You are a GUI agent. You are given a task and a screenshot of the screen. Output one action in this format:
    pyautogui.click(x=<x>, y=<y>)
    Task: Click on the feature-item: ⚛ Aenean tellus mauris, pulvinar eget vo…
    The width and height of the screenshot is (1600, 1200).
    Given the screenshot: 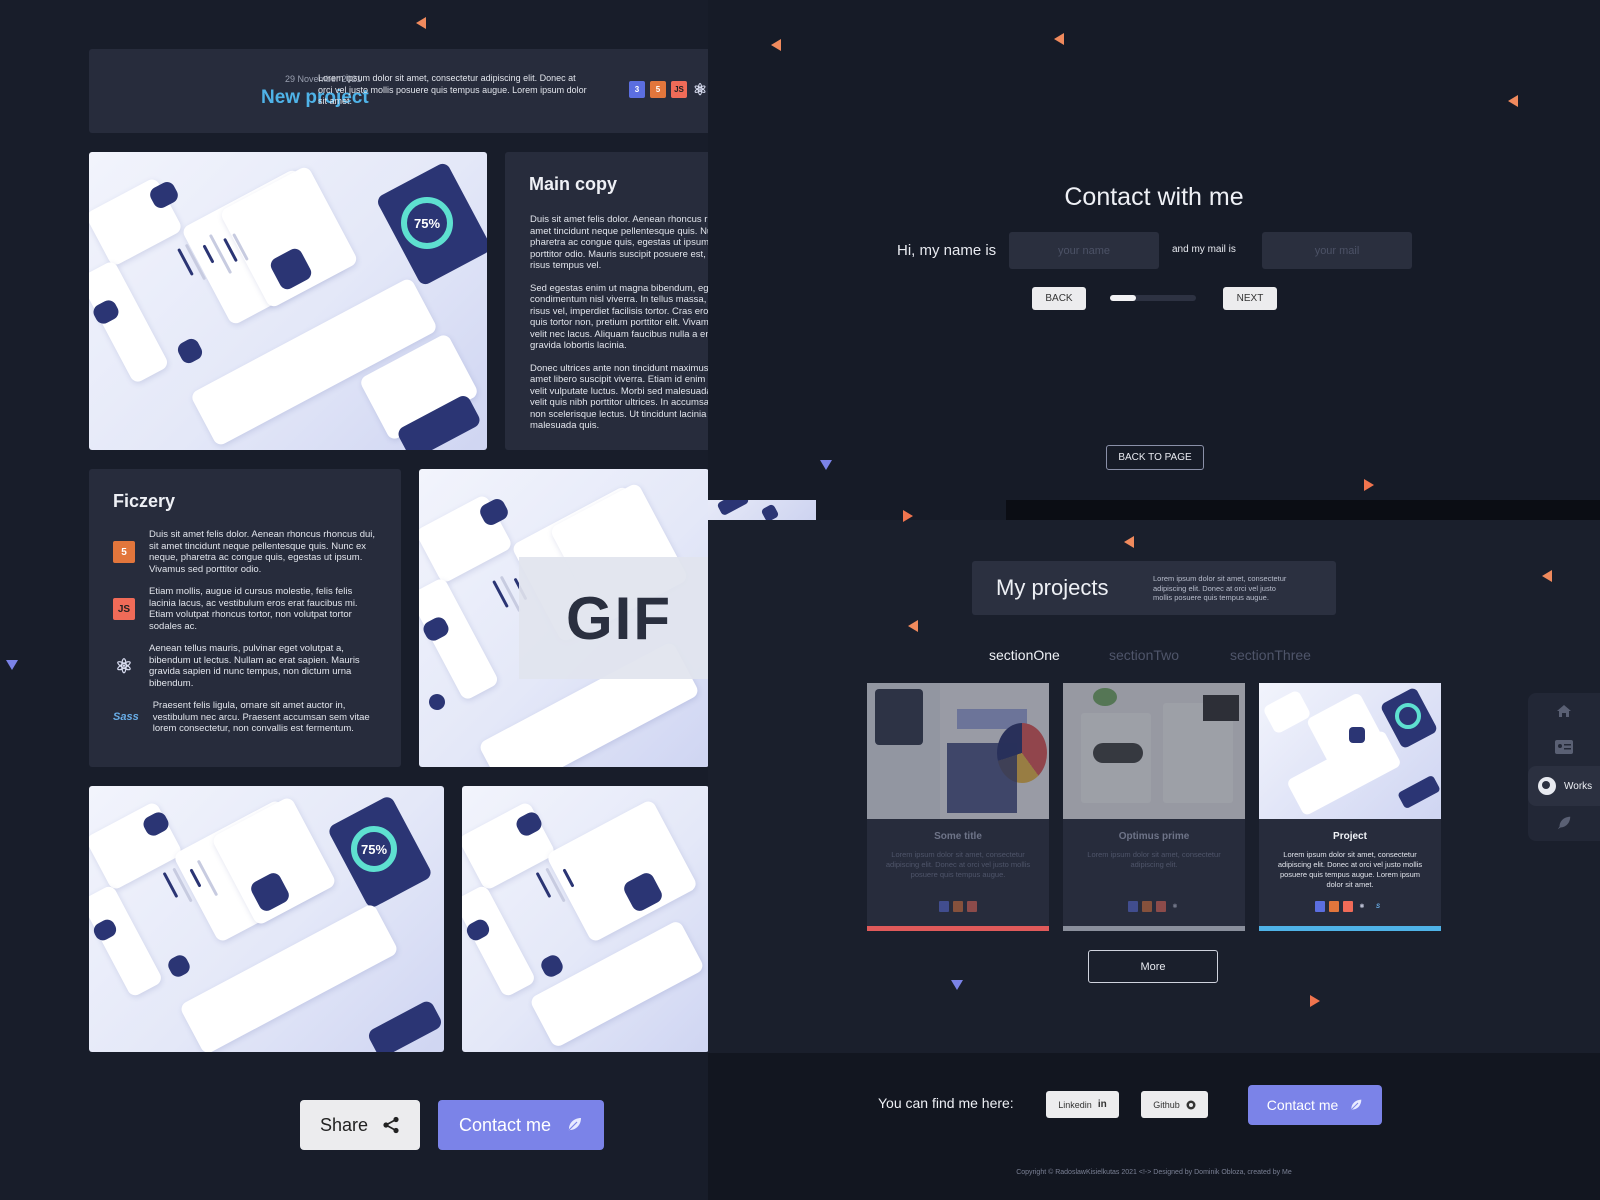 What is the action you would take?
    pyautogui.click(x=244, y=666)
    